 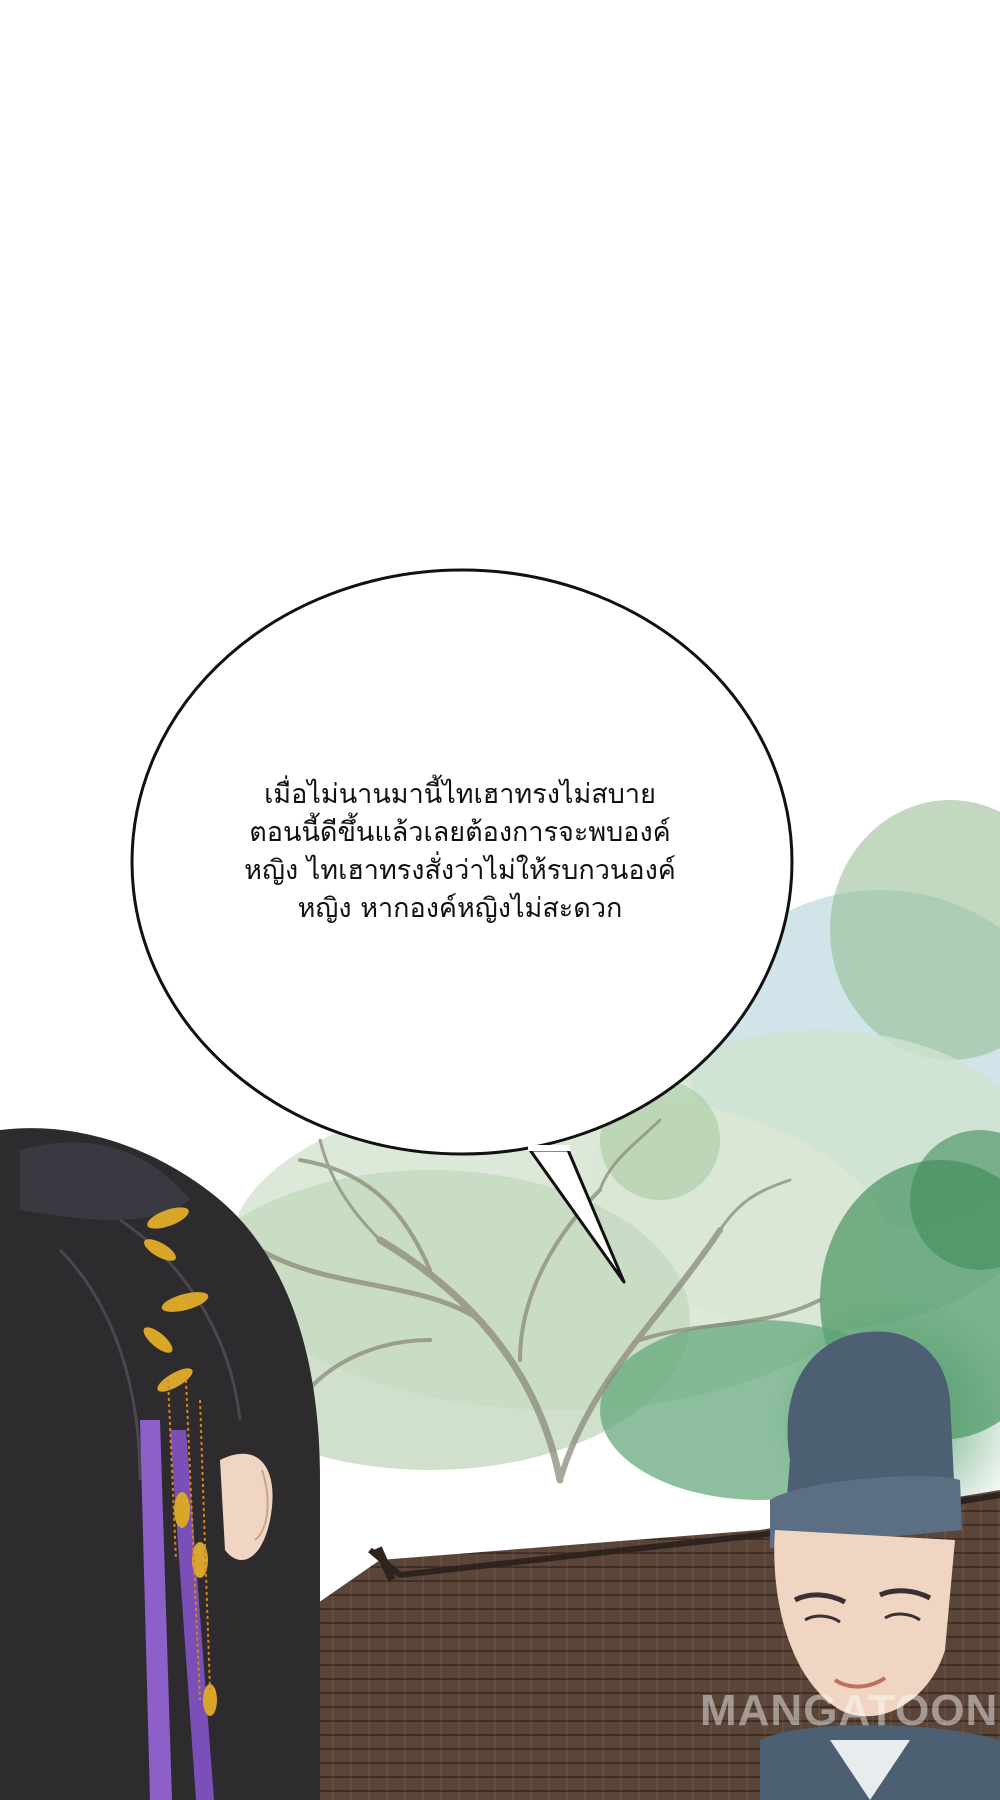 I want to click on speech-line-3: หญิง ไทเฮาทรงสั่งว่าไม่ให้รบกวนองค์, so click(x=460, y=870).